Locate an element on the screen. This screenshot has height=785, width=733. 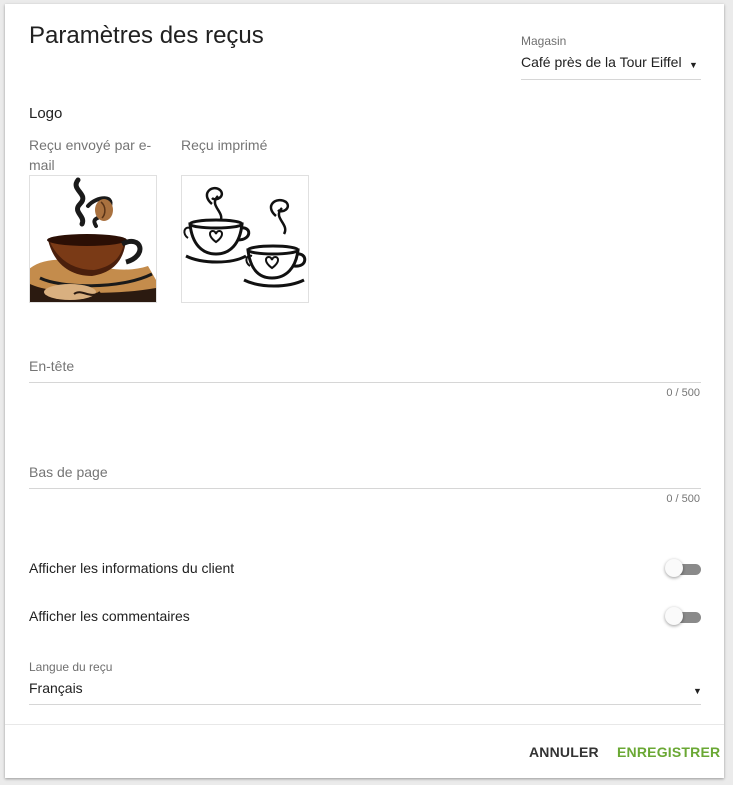
show-client-info-toggle is located at coordinates (683, 569).